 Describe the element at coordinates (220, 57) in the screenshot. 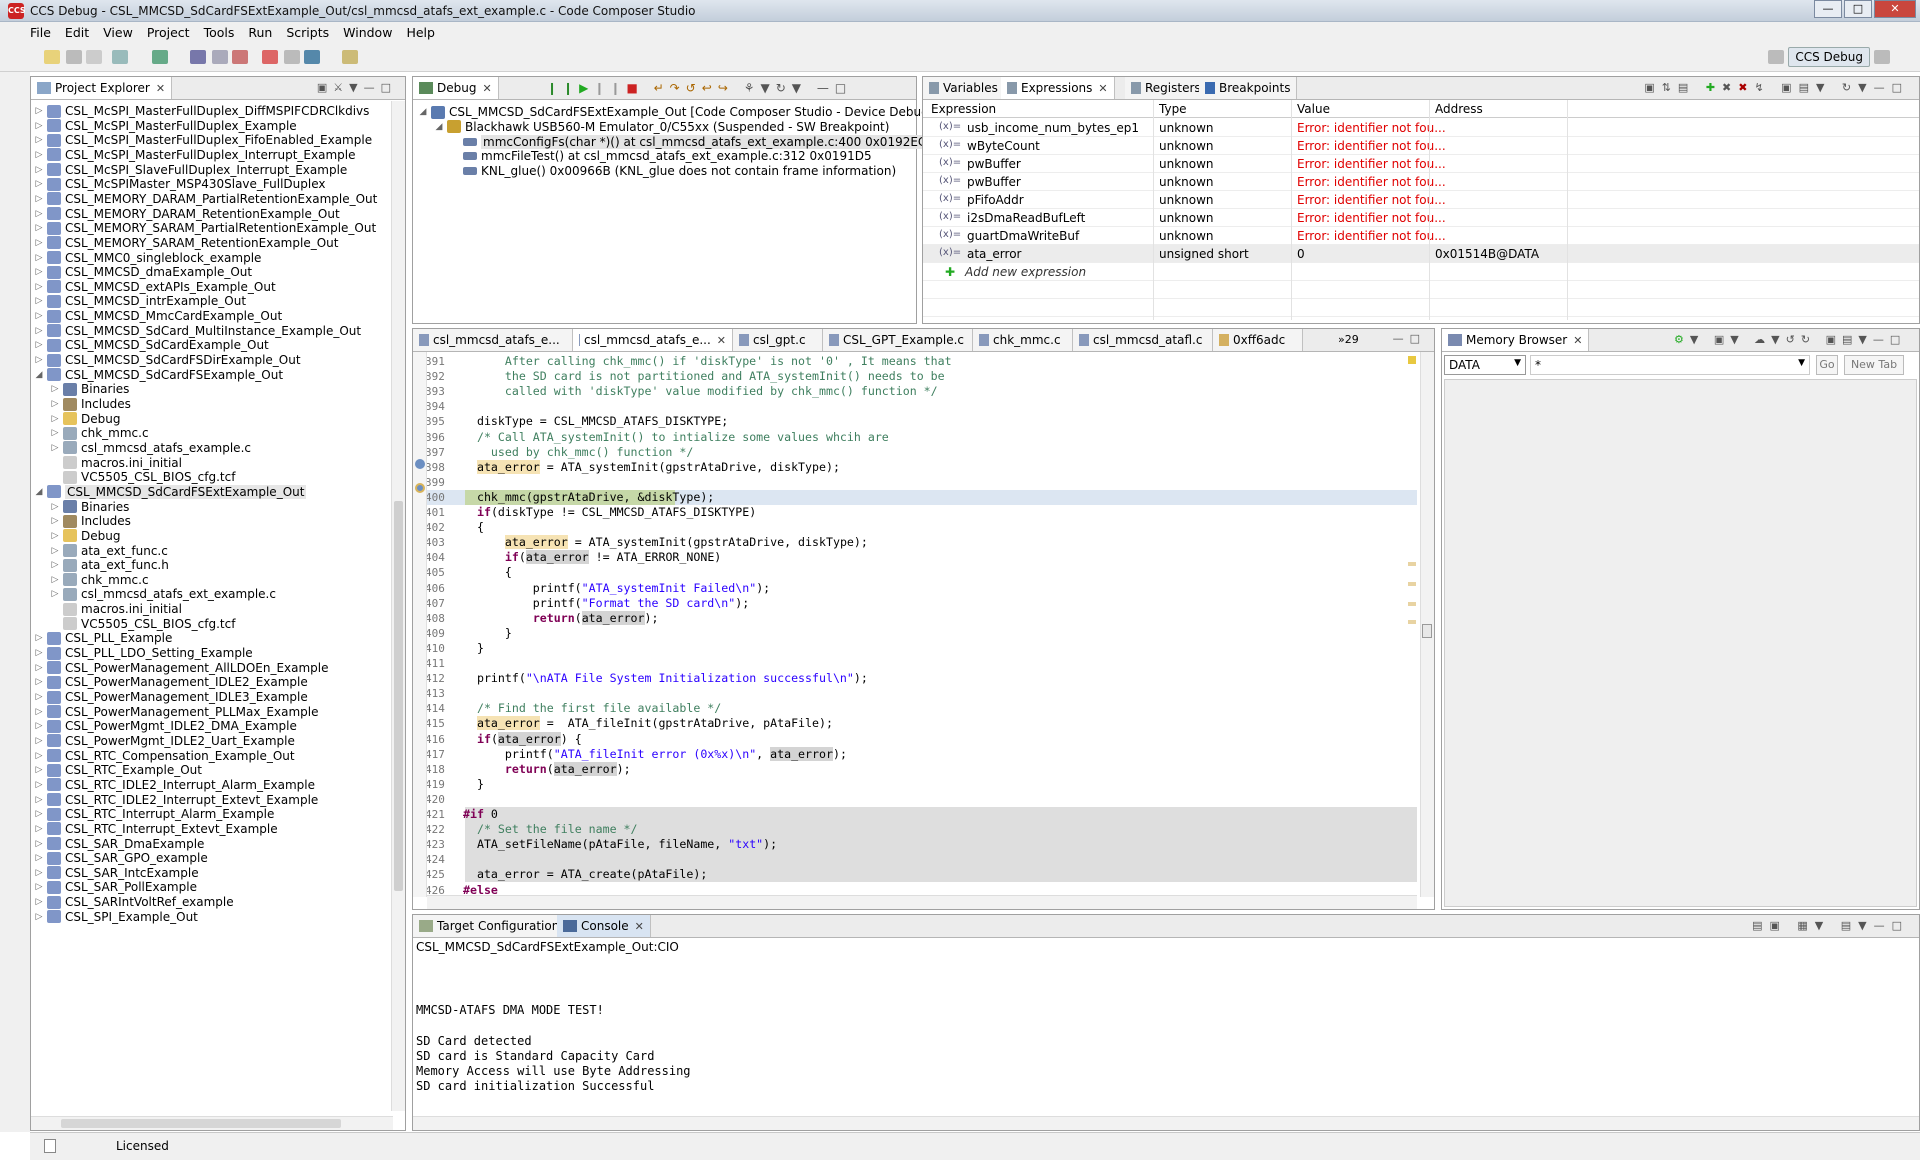

I see `connect-icon` at that location.